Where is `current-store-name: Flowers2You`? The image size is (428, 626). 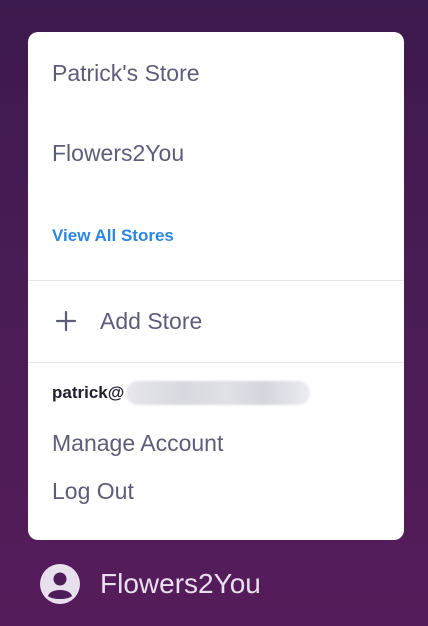 current-store-name: Flowers2You is located at coordinates (180, 583).